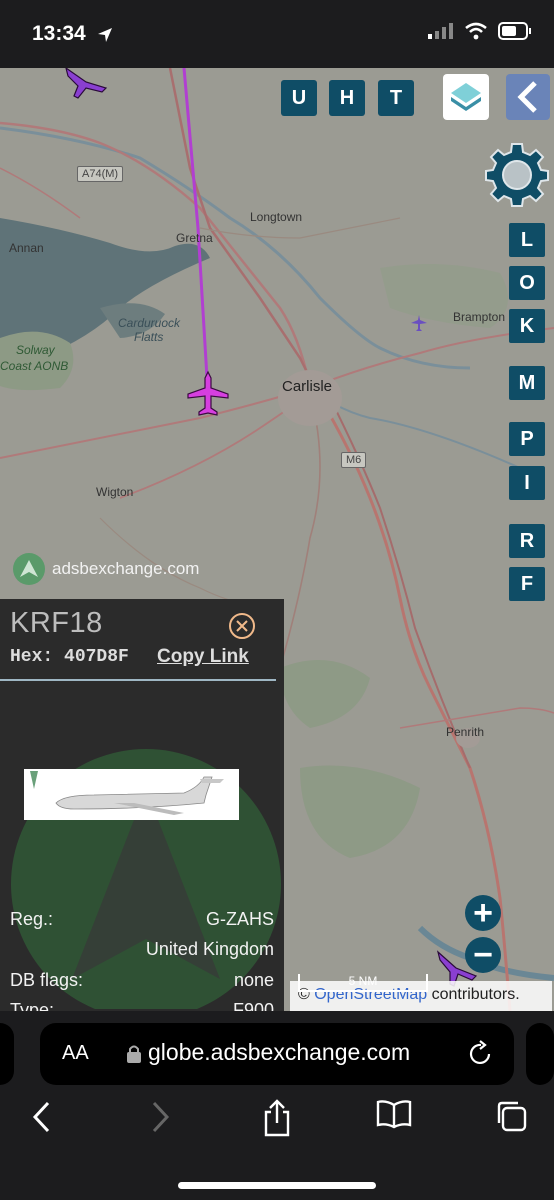 Image resolution: width=554 pixels, height=1200 pixels. I want to click on reload-icon, so click(481, 1054).